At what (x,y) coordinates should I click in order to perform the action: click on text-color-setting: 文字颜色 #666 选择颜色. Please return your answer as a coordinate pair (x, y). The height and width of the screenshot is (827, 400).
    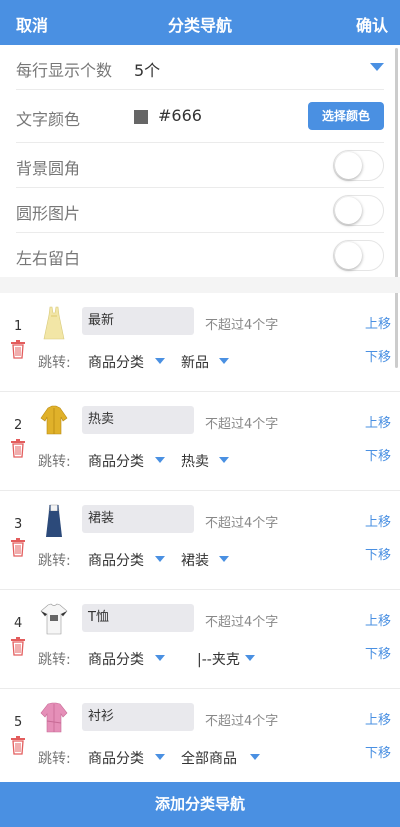
    Looking at the image, I should click on (200, 116).